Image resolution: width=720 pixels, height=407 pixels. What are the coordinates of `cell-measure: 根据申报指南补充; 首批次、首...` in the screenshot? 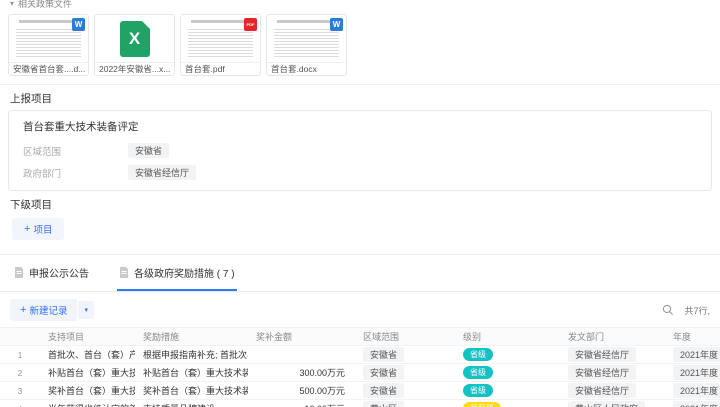 It's located at (191, 354).